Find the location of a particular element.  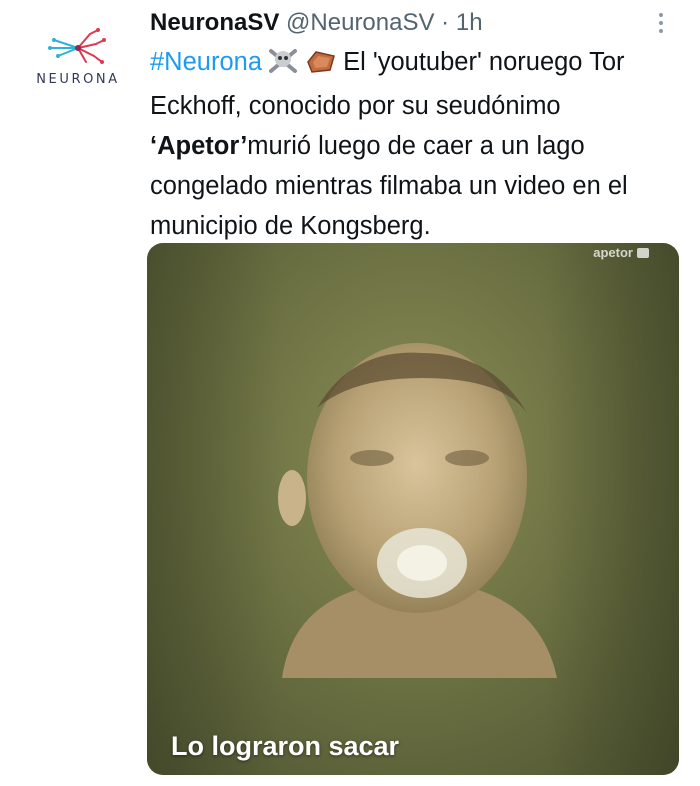

skull-and-crossbones-icon is located at coordinates (283, 66).